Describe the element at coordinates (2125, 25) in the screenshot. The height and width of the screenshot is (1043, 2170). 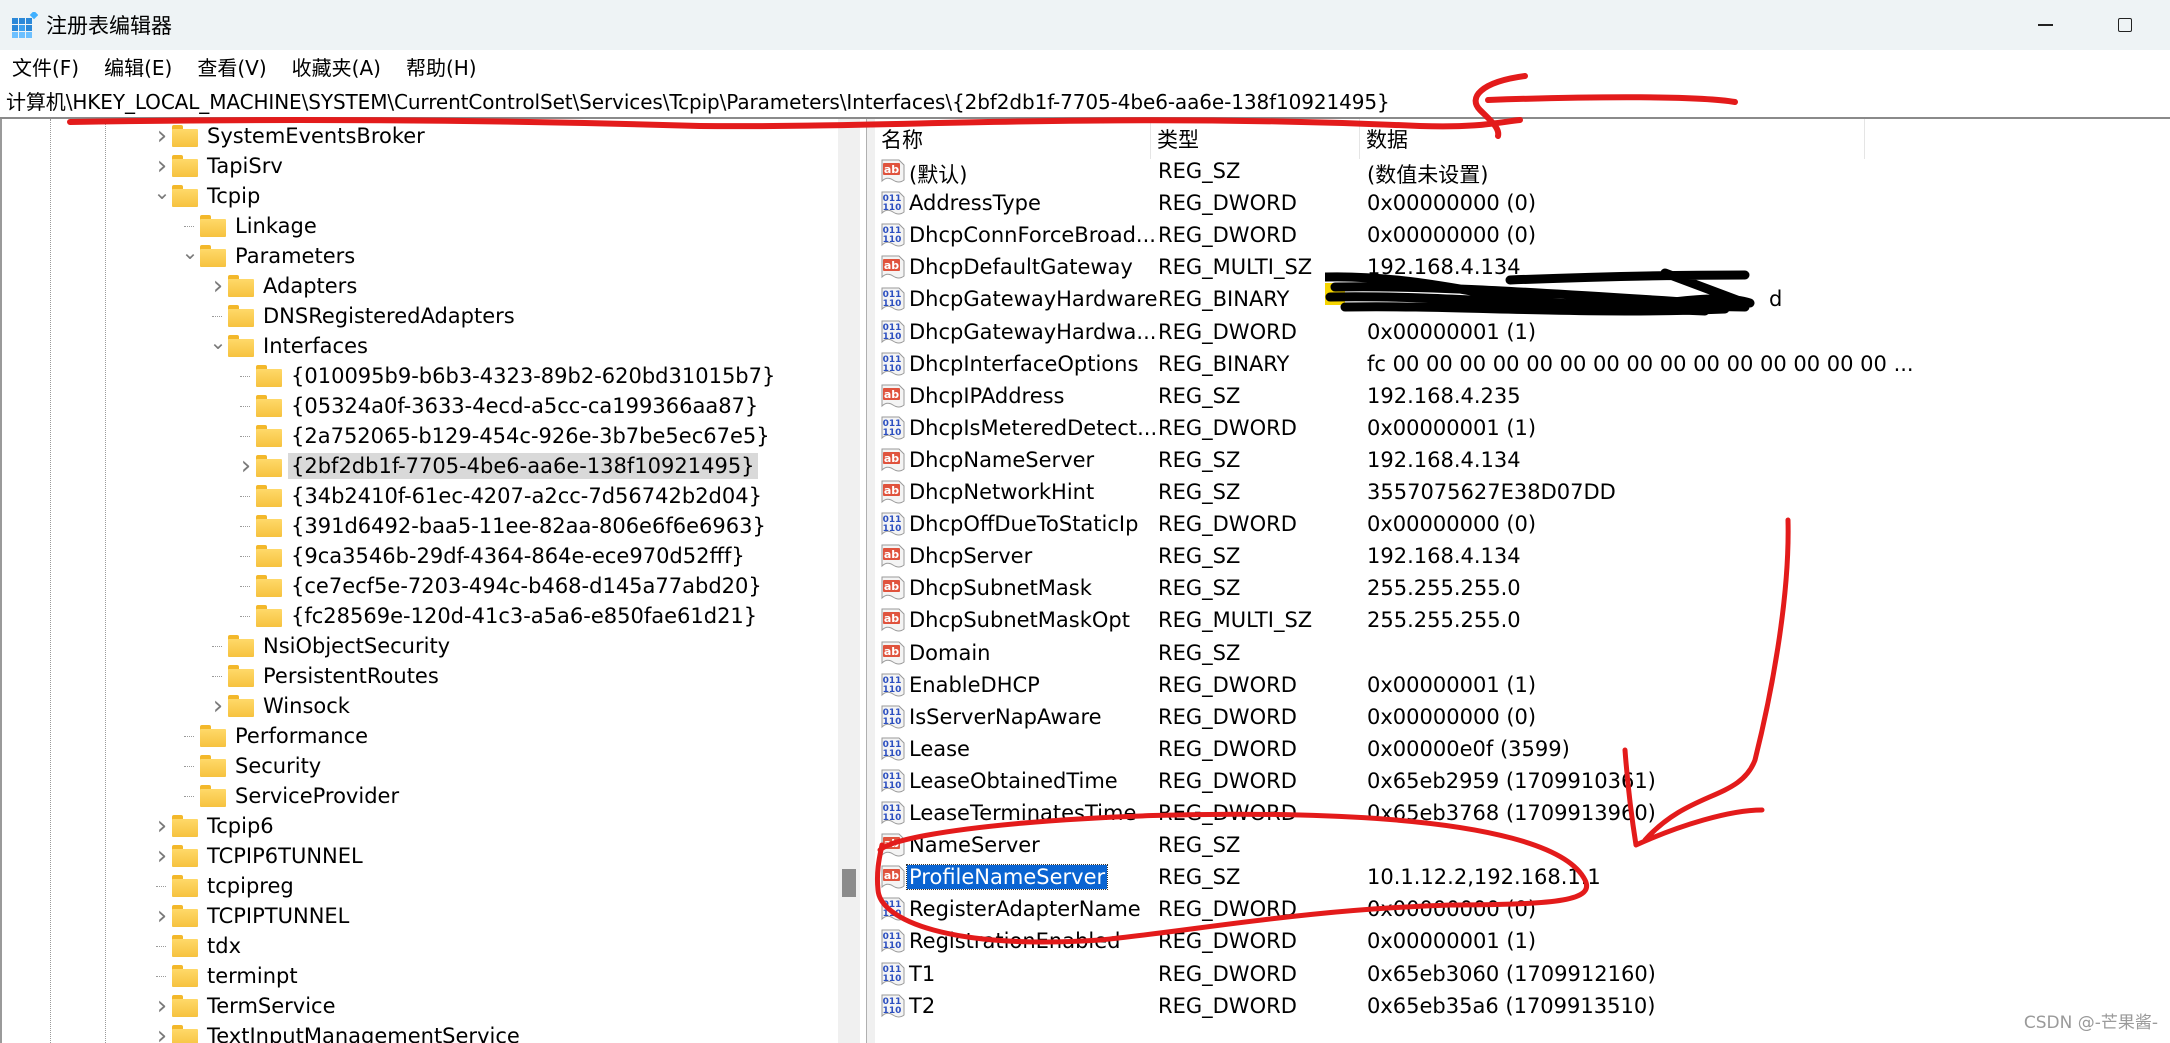
I see `maximize-button` at that location.